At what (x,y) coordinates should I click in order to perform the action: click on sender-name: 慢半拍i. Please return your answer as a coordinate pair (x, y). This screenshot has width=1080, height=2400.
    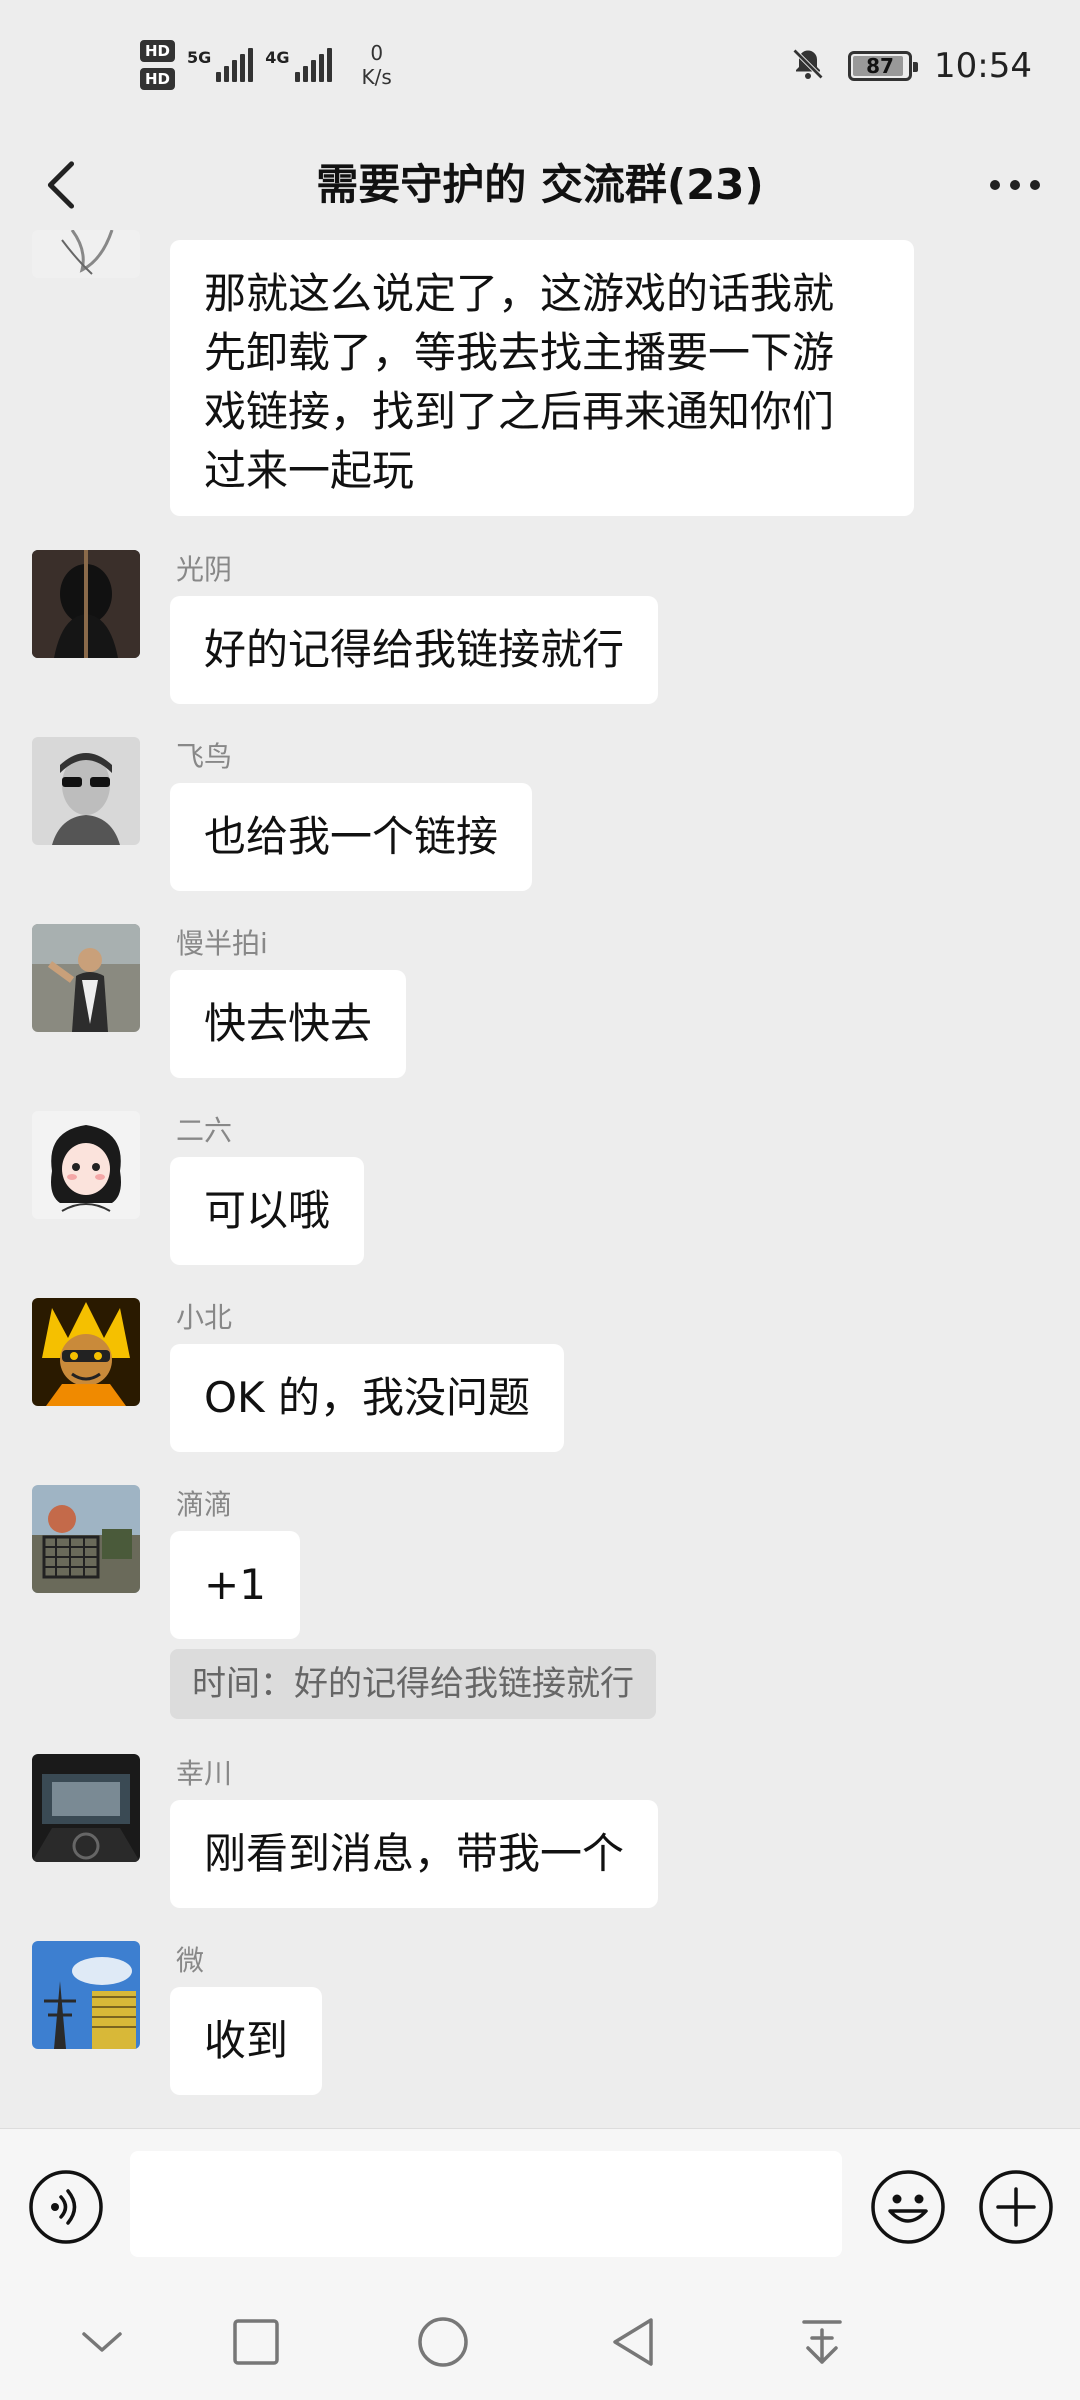
    Looking at the image, I should click on (222, 943).